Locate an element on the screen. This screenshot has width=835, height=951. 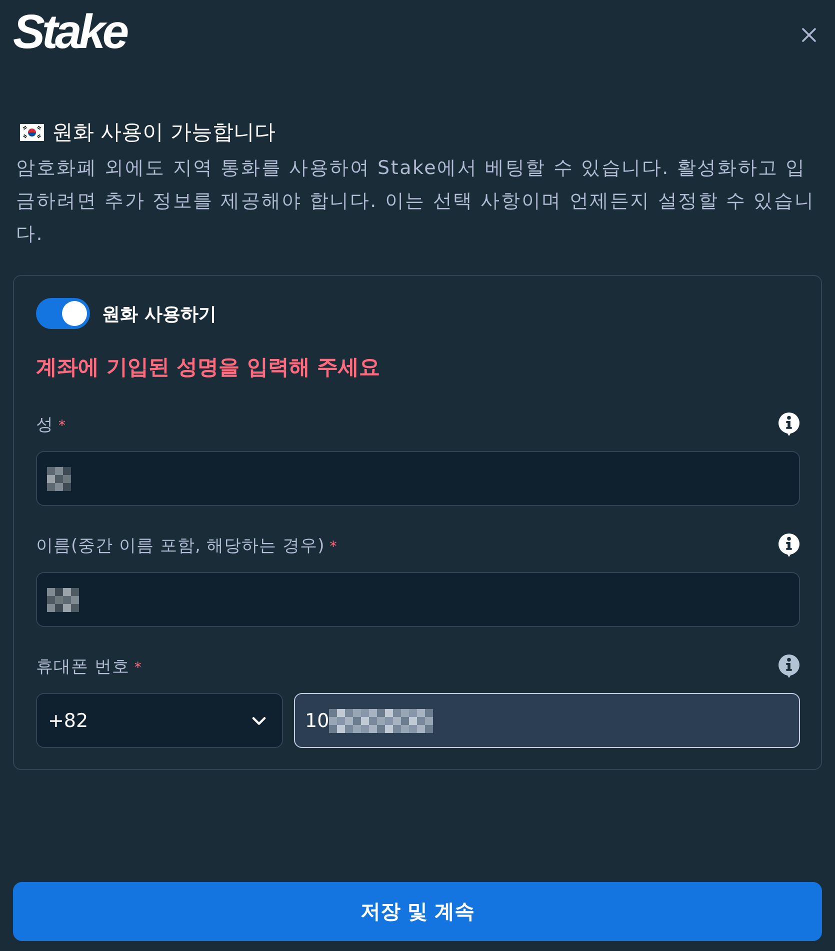
error-message: 계좌에 기입된 성명을 입력해 주세요 is located at coordinates (209, 367).